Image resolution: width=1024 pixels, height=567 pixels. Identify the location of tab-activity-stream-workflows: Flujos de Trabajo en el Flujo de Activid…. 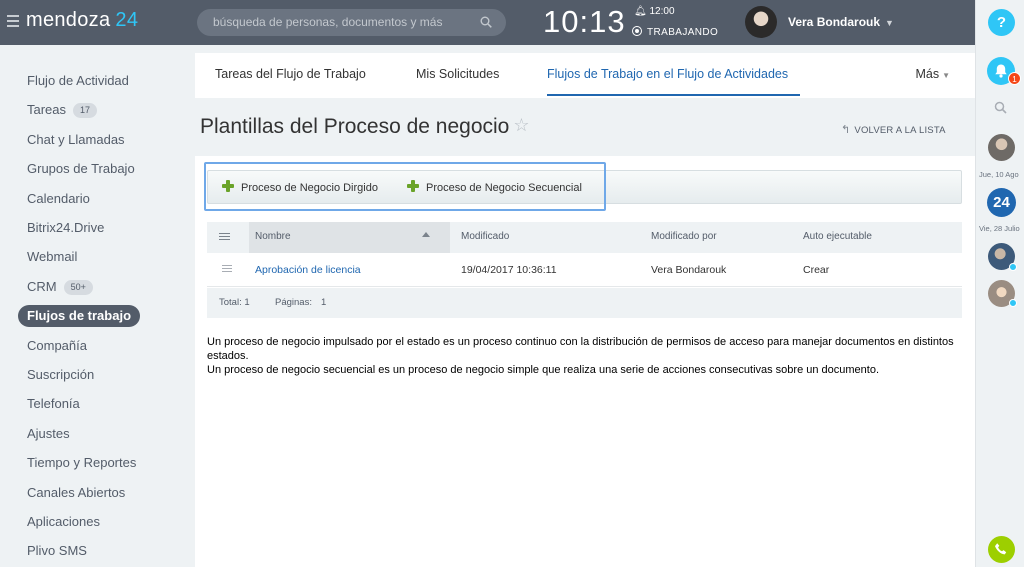
(667, 74).